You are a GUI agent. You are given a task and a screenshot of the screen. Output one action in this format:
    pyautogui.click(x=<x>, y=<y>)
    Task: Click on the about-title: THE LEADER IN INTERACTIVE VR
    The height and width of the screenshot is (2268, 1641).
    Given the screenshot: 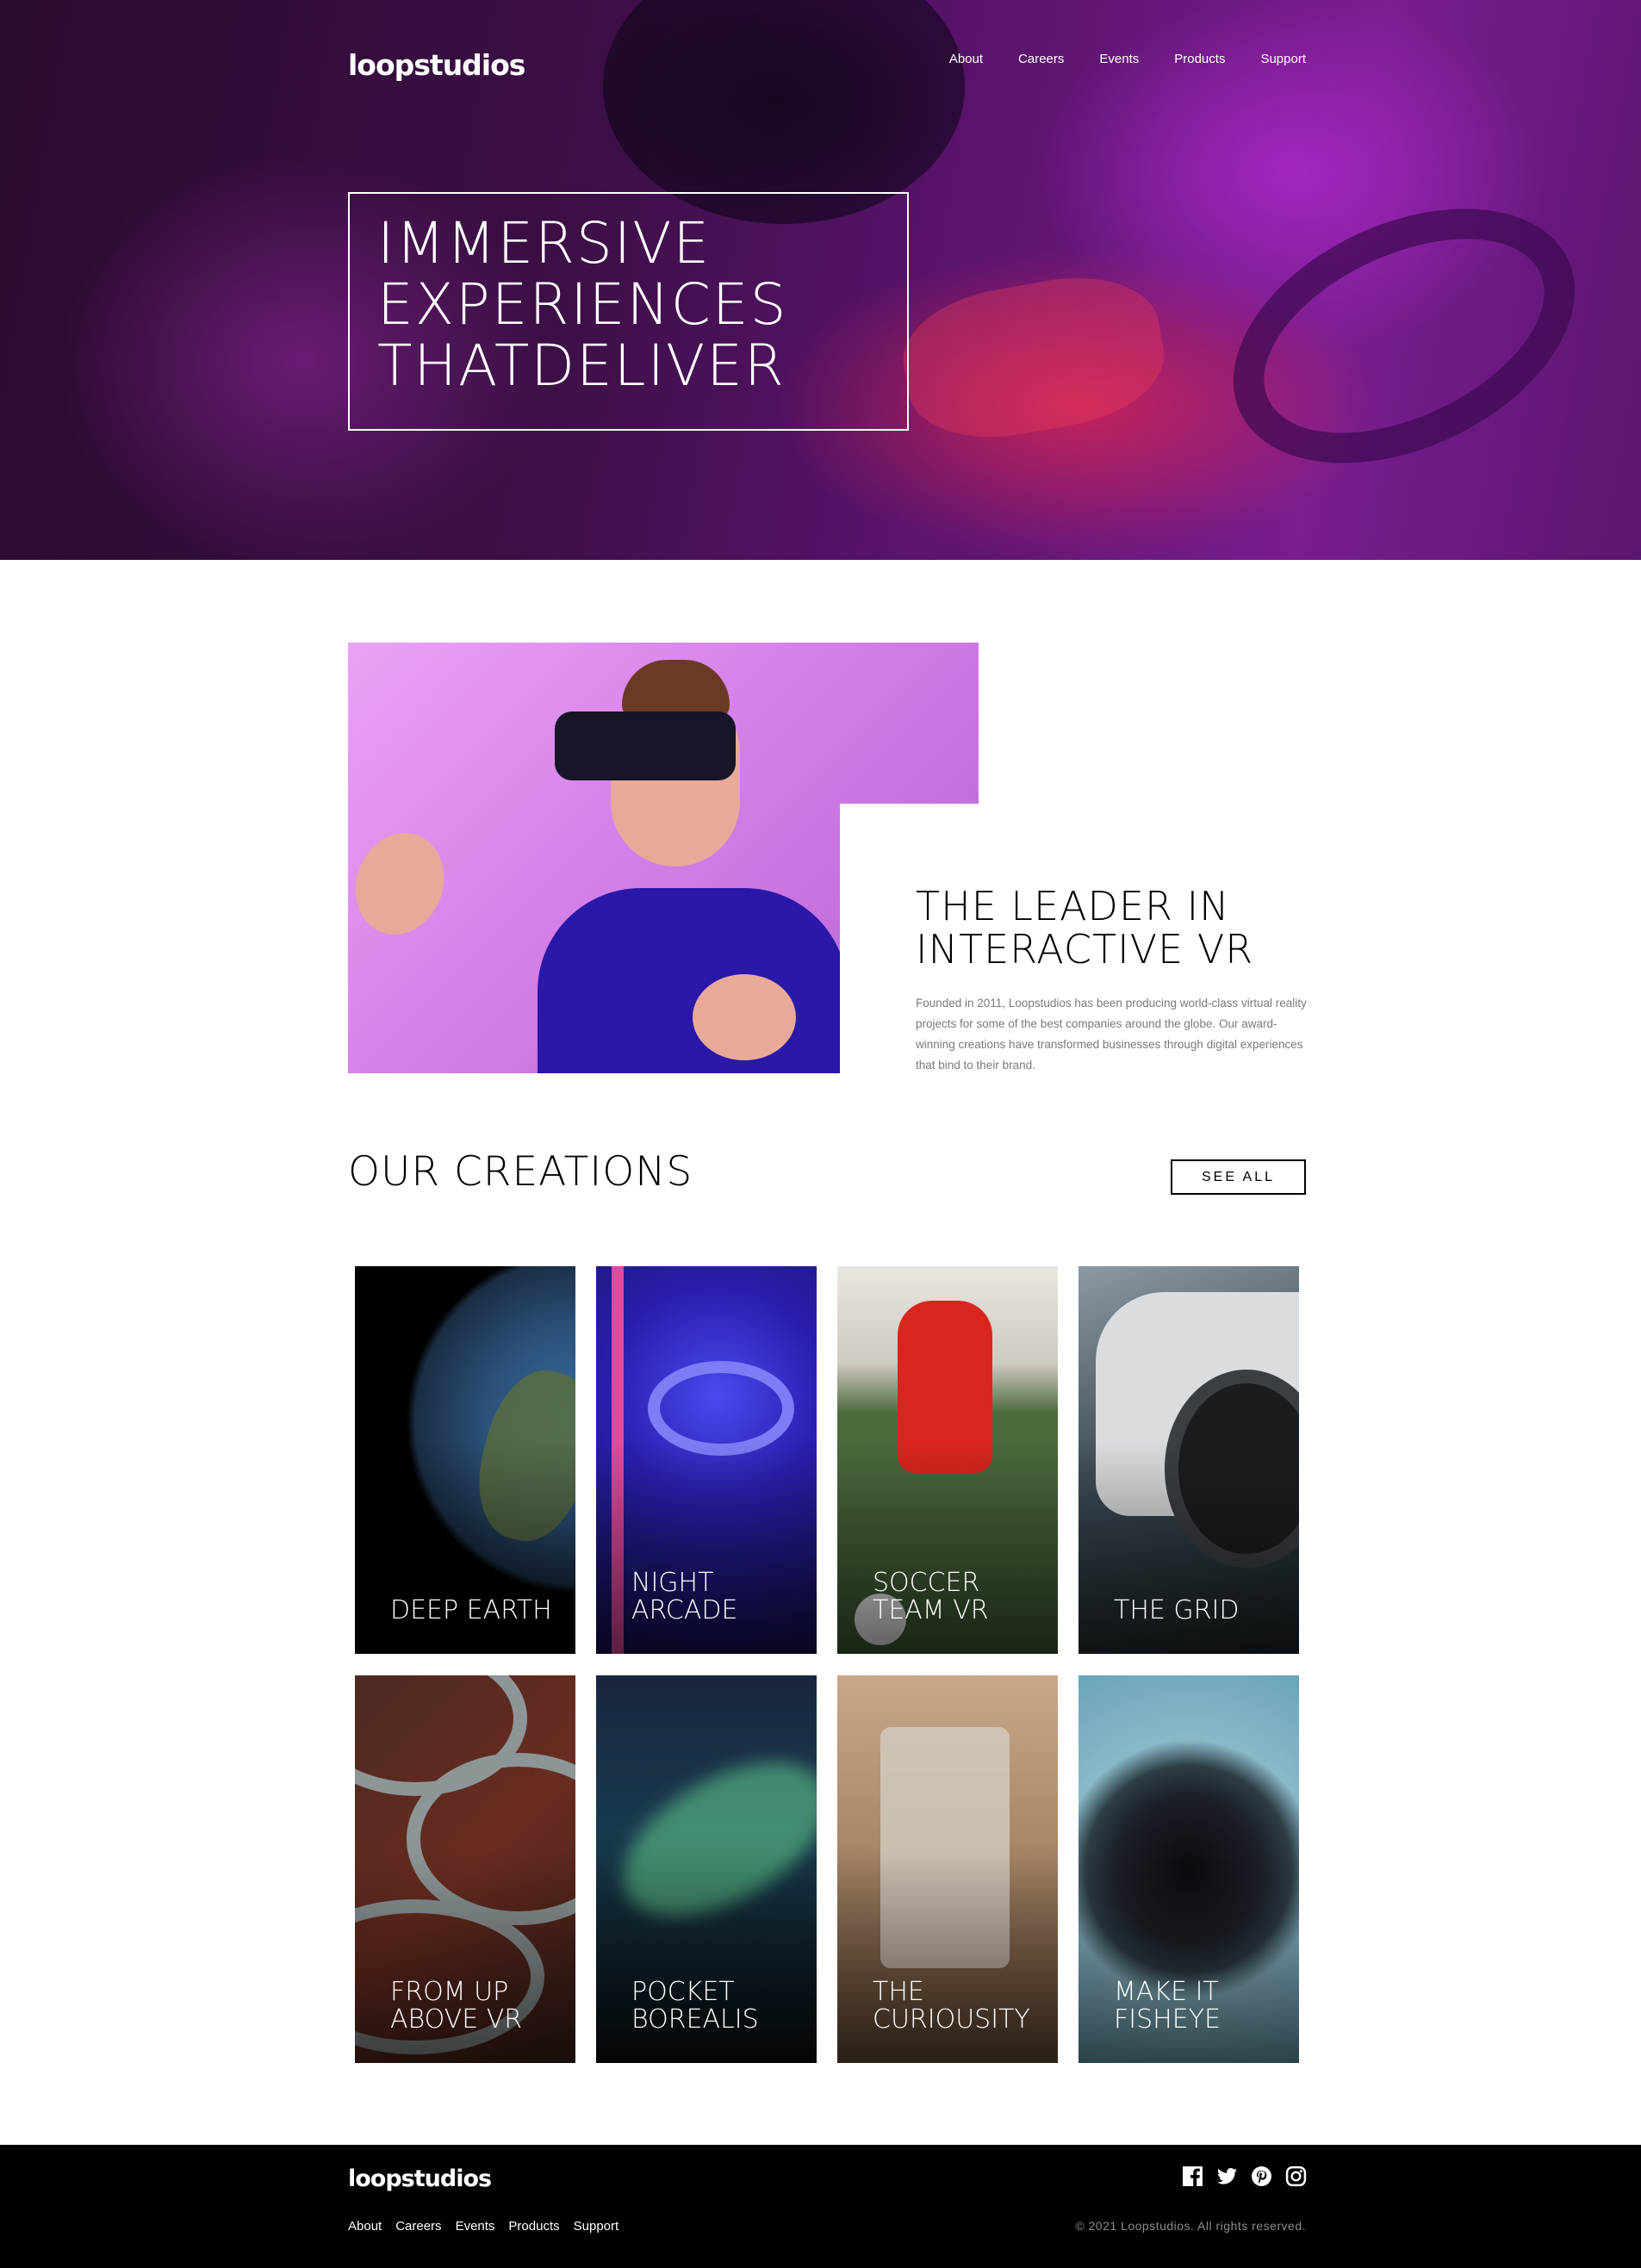 What is the action you would take?
    pyautogui.click(x=1084, y=928)
    